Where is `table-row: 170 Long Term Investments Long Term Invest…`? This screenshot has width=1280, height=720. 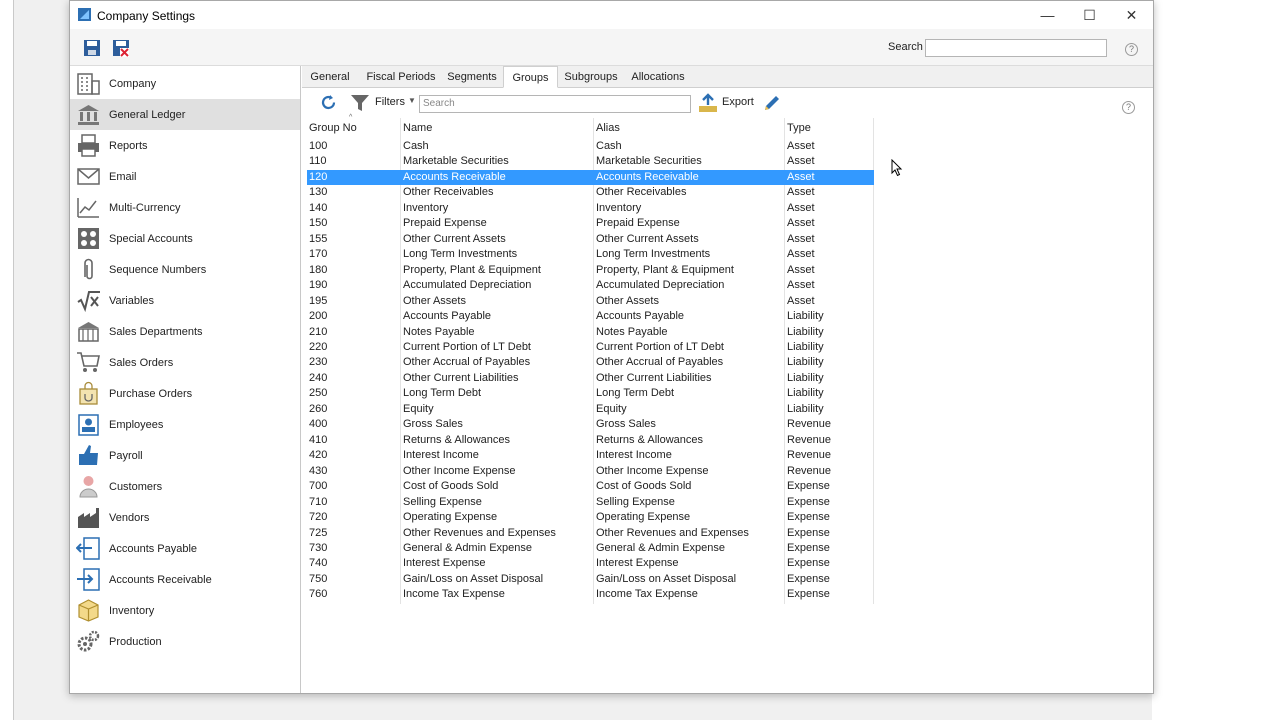
table-row: 170 Long Term Investments Long Term Invest… is located at coordinates (590, 254).